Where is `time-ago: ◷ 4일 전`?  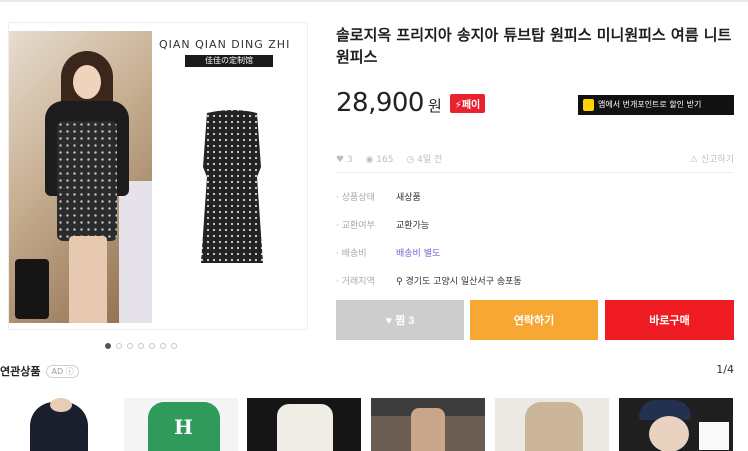
time-ago: ◷ 4일 전 is located at coordinates (424, 160).